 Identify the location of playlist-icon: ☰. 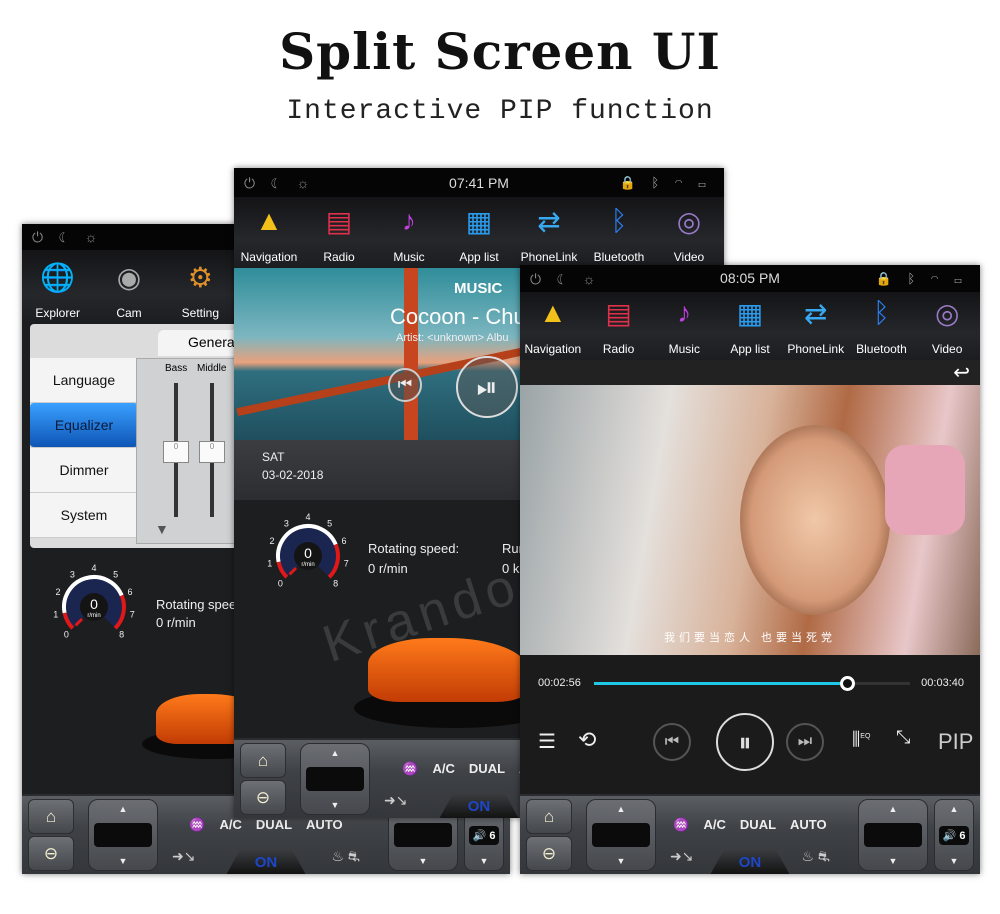
(547, 741).